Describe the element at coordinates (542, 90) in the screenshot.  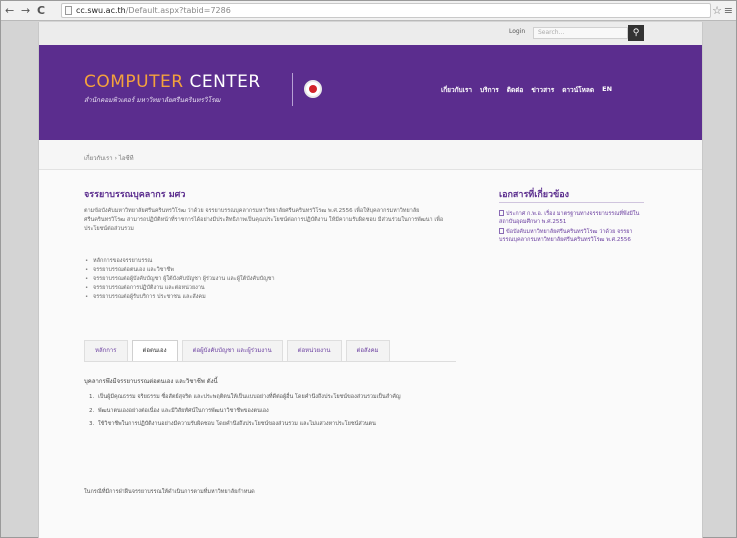
I see `nav-item-news: ข่าวสาร` at that location.